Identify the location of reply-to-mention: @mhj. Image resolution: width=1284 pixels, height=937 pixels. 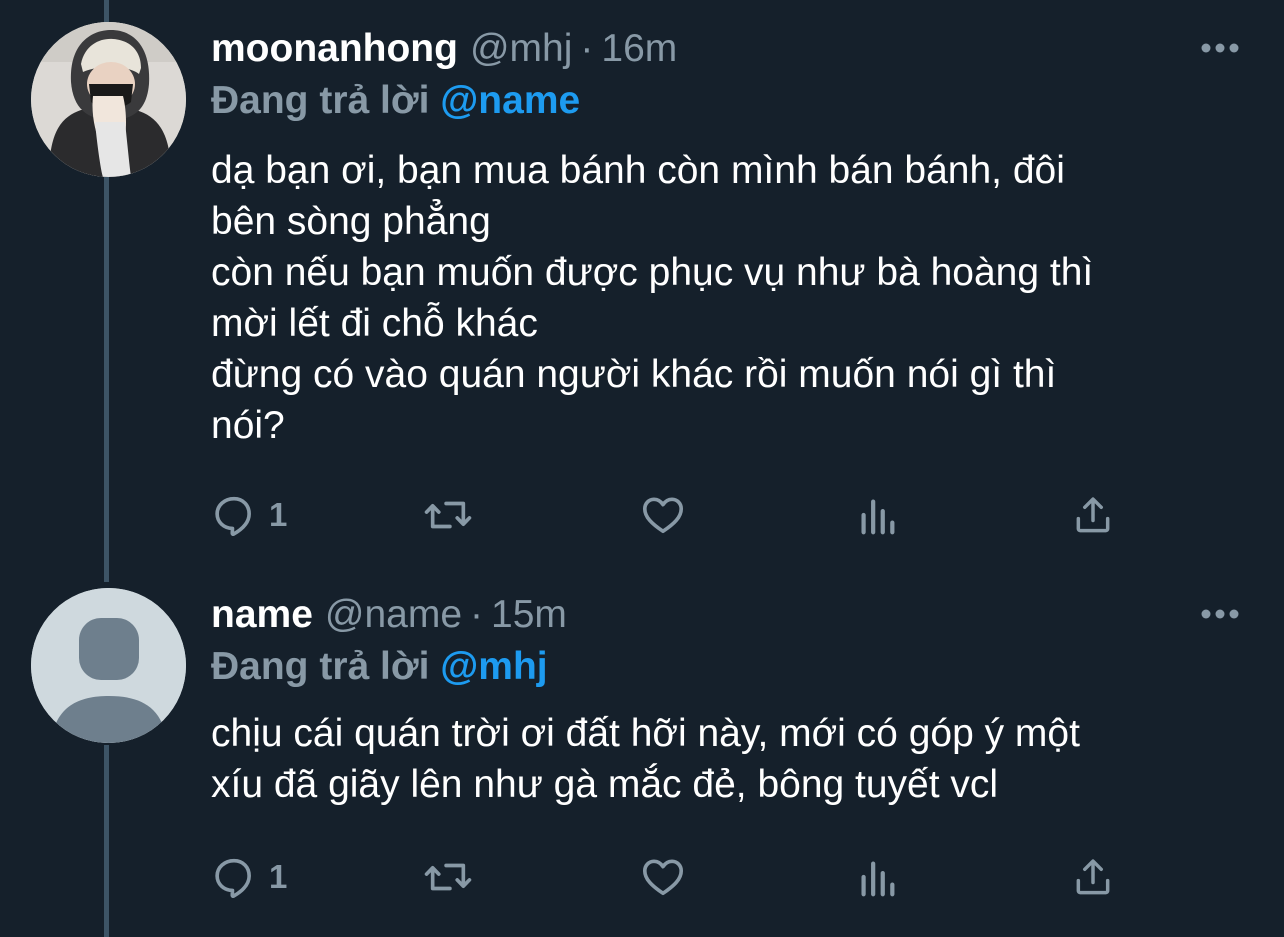
(493, 666).